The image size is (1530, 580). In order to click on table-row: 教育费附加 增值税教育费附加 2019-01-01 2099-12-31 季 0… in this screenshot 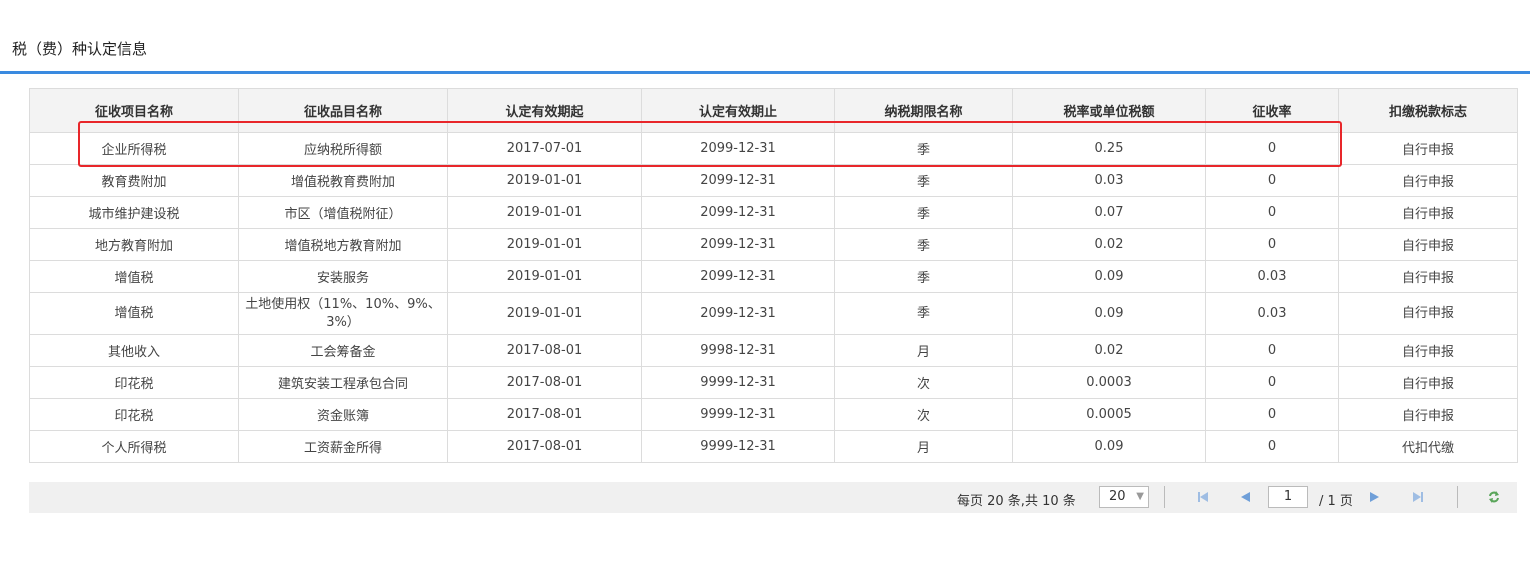, I will do `click(773, 180)`.